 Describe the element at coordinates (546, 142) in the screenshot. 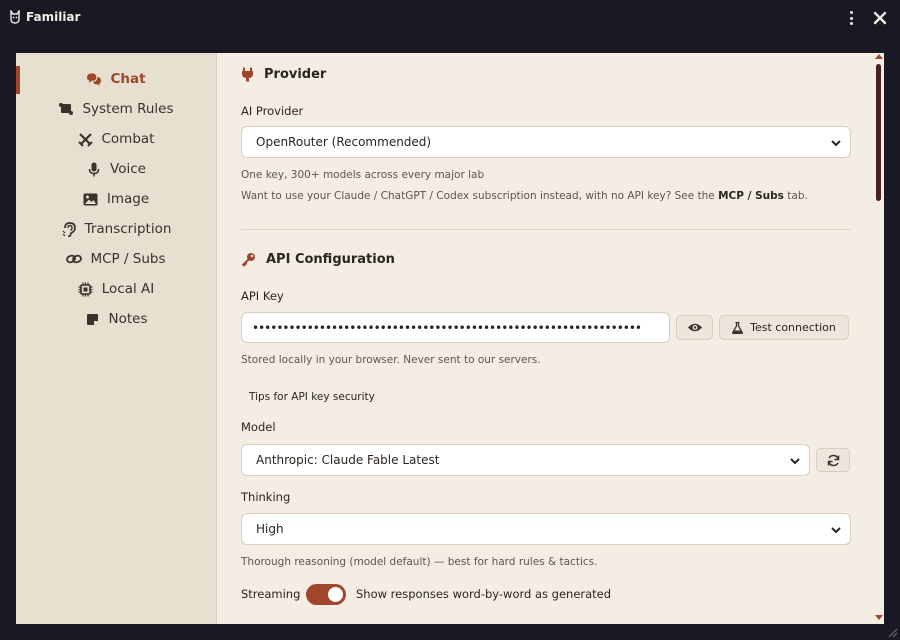

I see `ai-provider-select: OpenRouter (Recommended)` at that location.